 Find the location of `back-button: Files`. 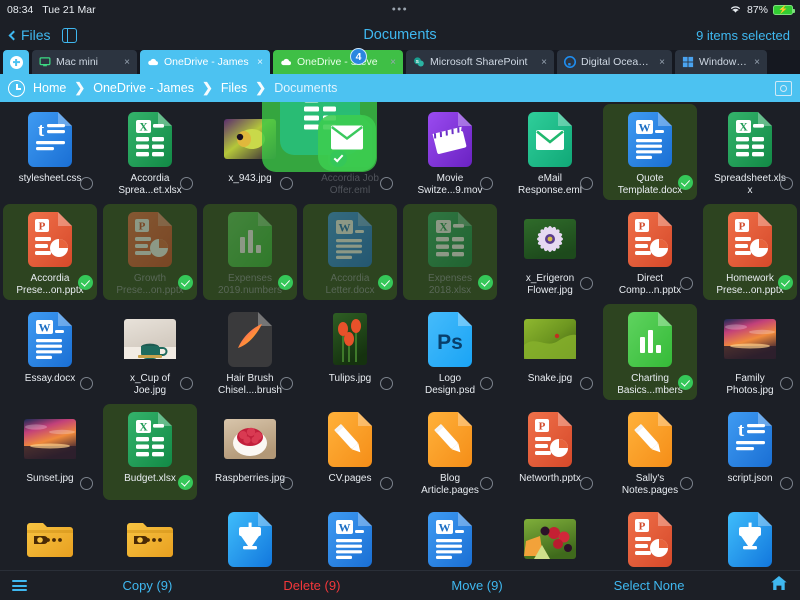

back-button: Files is located at coordinates (29, 35).